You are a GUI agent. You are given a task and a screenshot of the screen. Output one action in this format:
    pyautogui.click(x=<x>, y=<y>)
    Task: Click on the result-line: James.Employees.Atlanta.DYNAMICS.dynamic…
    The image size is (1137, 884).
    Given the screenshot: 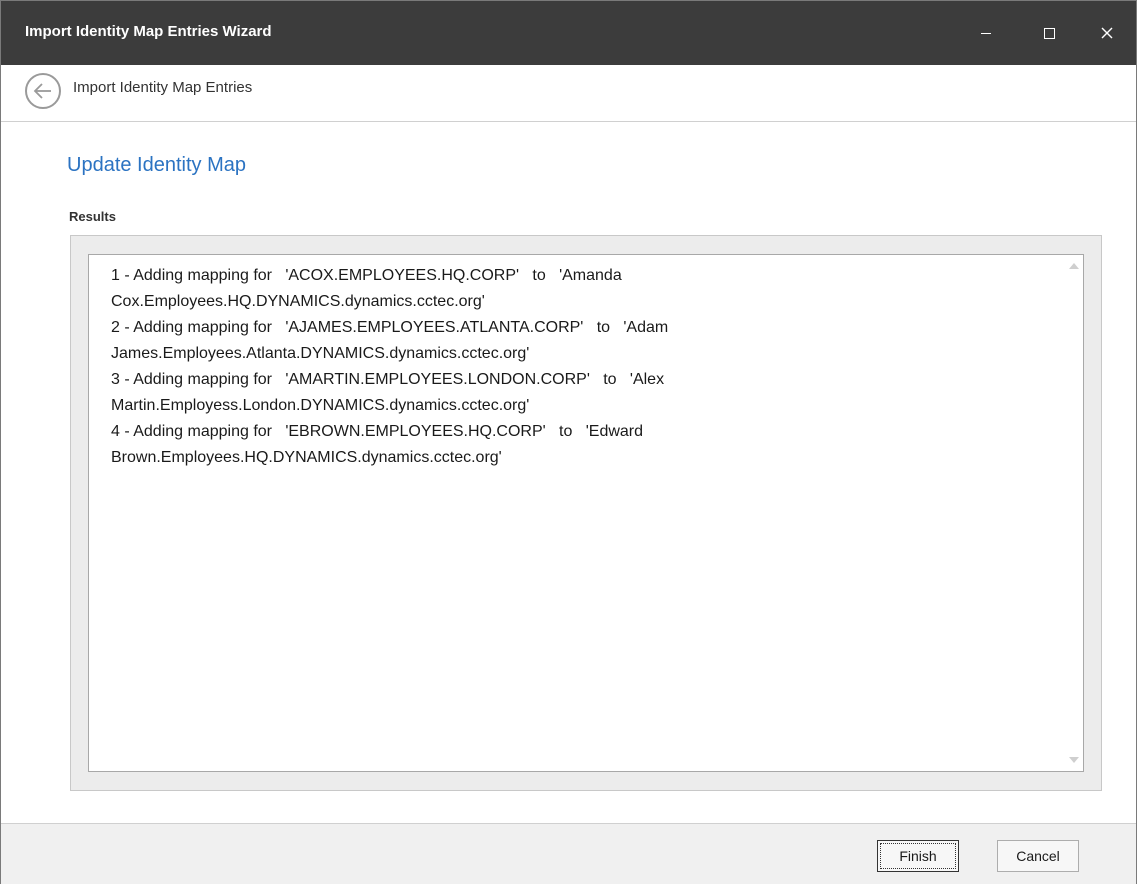 What is the action you would take?
    pyautogui.click(x=320, y=353)
    